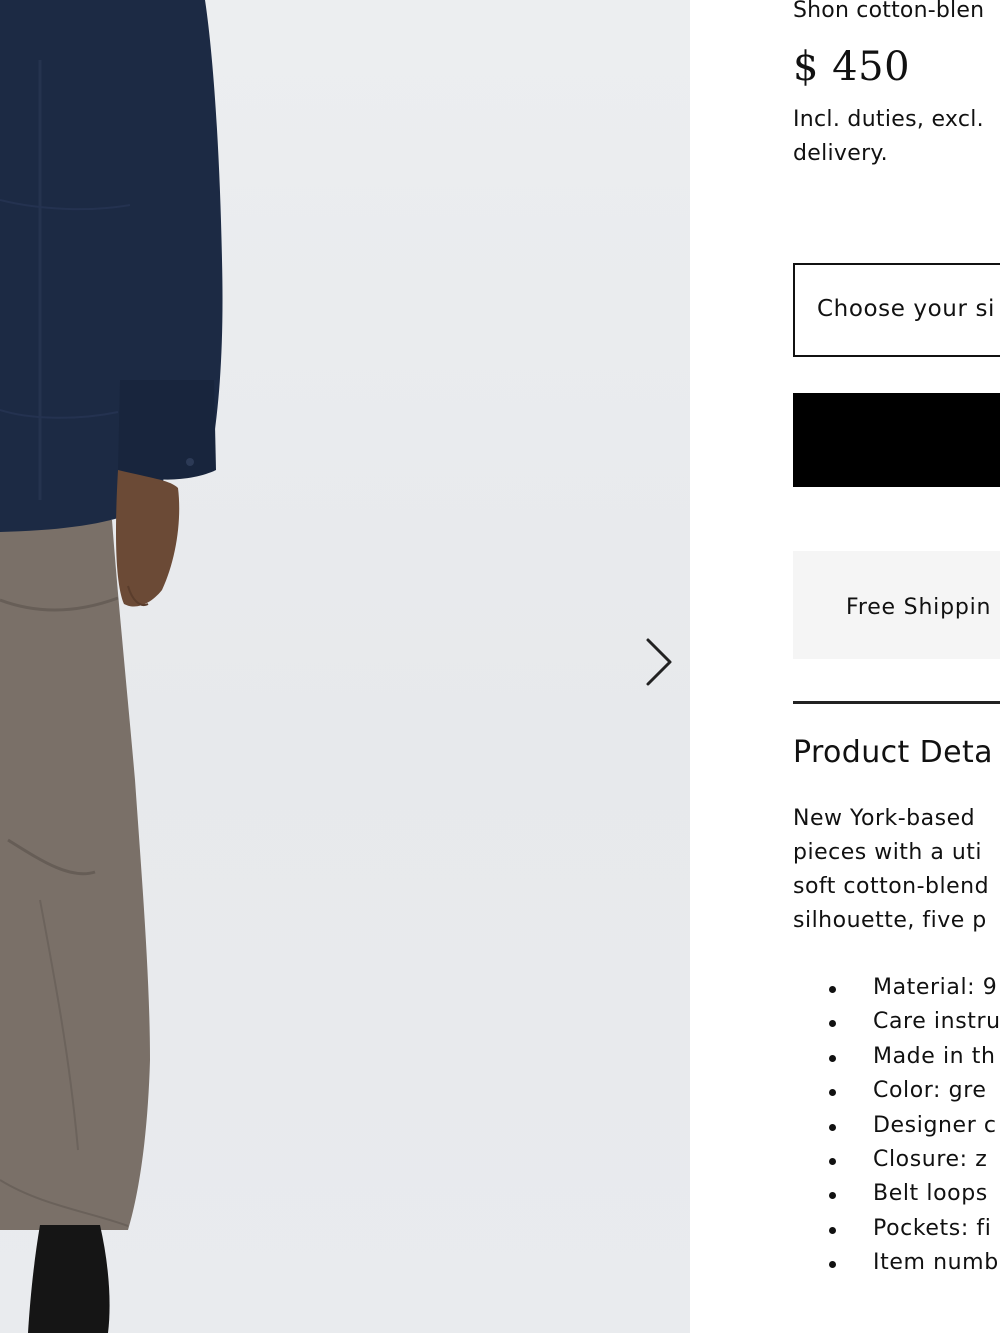 The image size is (1000, 1333). I want to click on detail-item-text: Care instru, so click(936, 1022).